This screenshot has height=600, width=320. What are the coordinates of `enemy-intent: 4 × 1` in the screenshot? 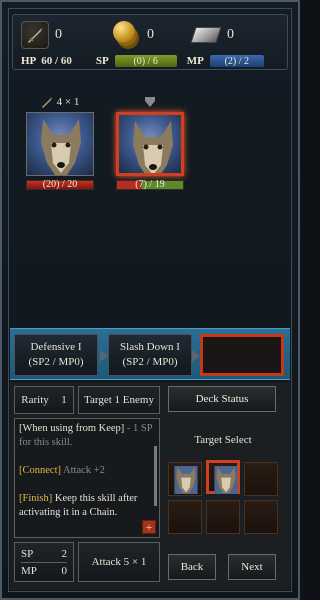 It's located at (60, 102).